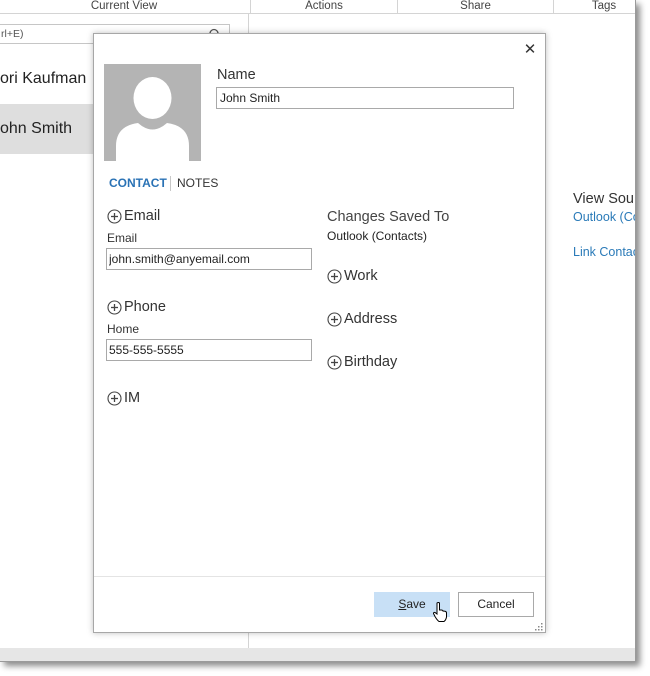 This screenshot has width=650, height=676. I want to click on im-header: IM, so click(132, 398).